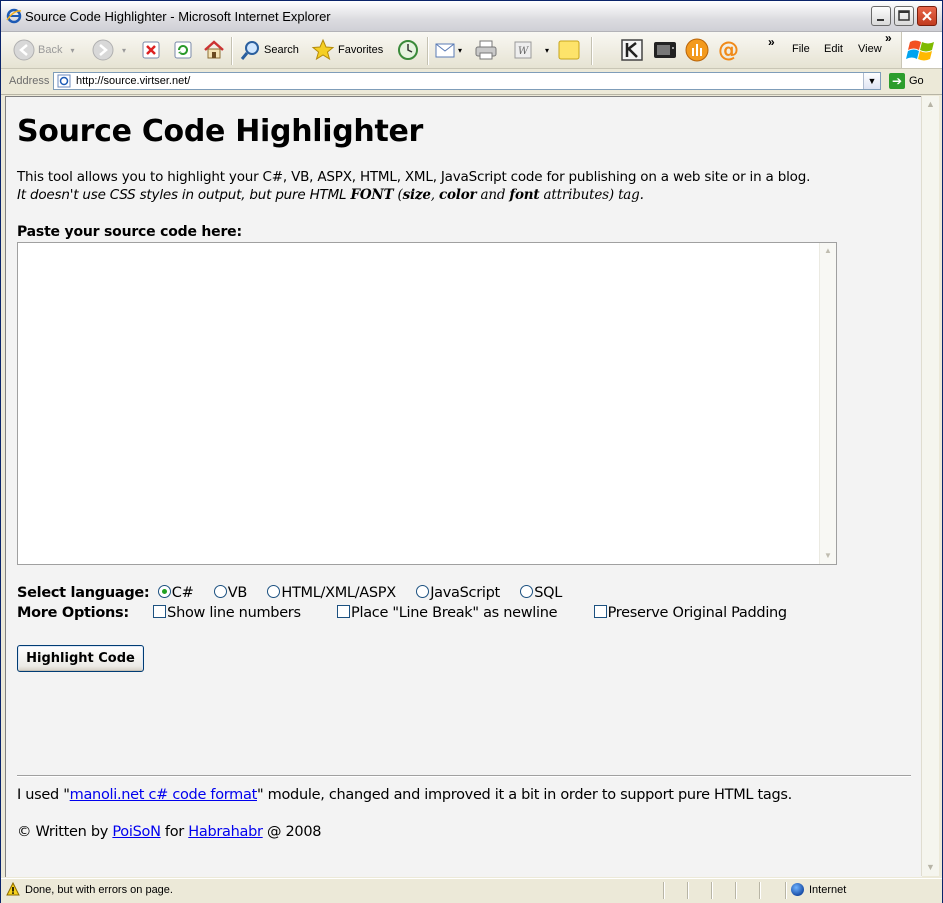  I want to click on edit-word-button: W ▾, so click(531, 50).